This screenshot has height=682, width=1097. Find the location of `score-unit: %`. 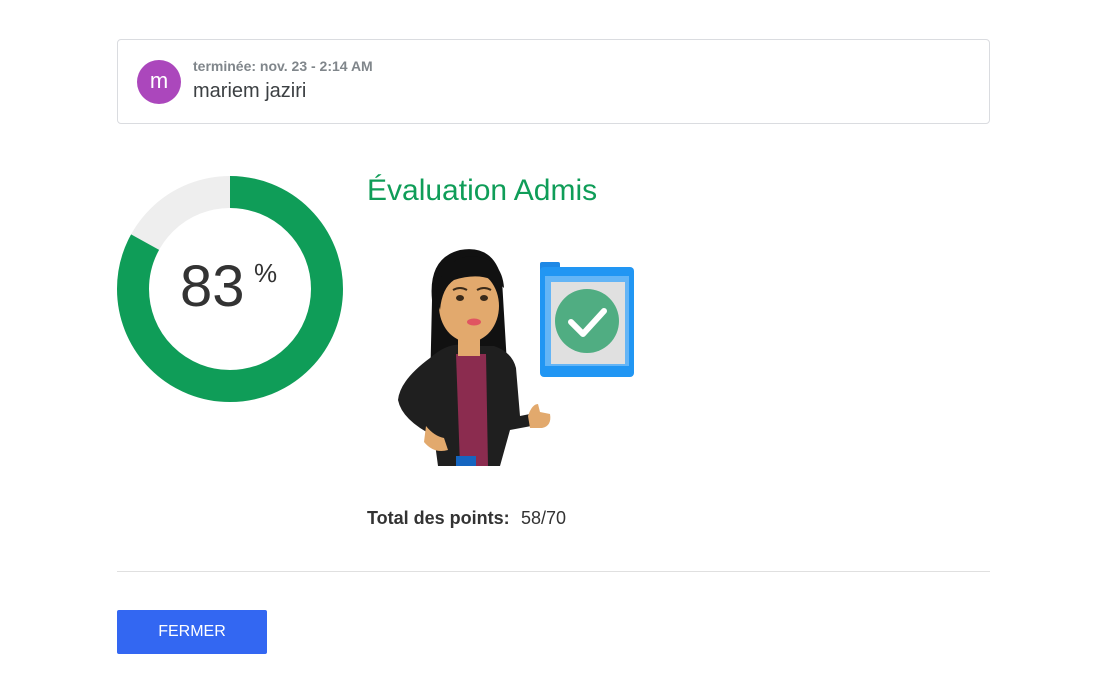

score-unit: % is located at coordinates (266, 273).